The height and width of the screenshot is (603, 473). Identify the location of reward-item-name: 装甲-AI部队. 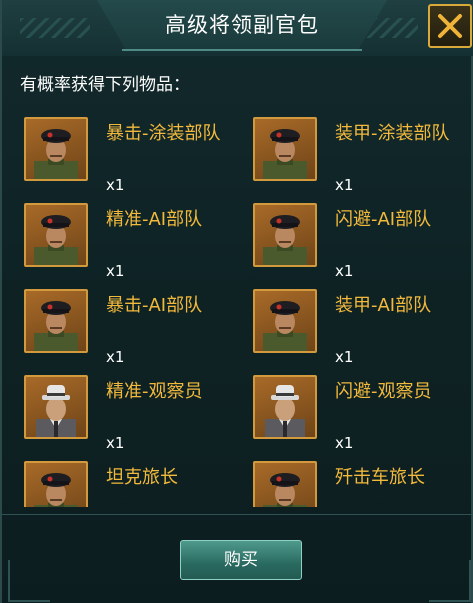
(383, 305).